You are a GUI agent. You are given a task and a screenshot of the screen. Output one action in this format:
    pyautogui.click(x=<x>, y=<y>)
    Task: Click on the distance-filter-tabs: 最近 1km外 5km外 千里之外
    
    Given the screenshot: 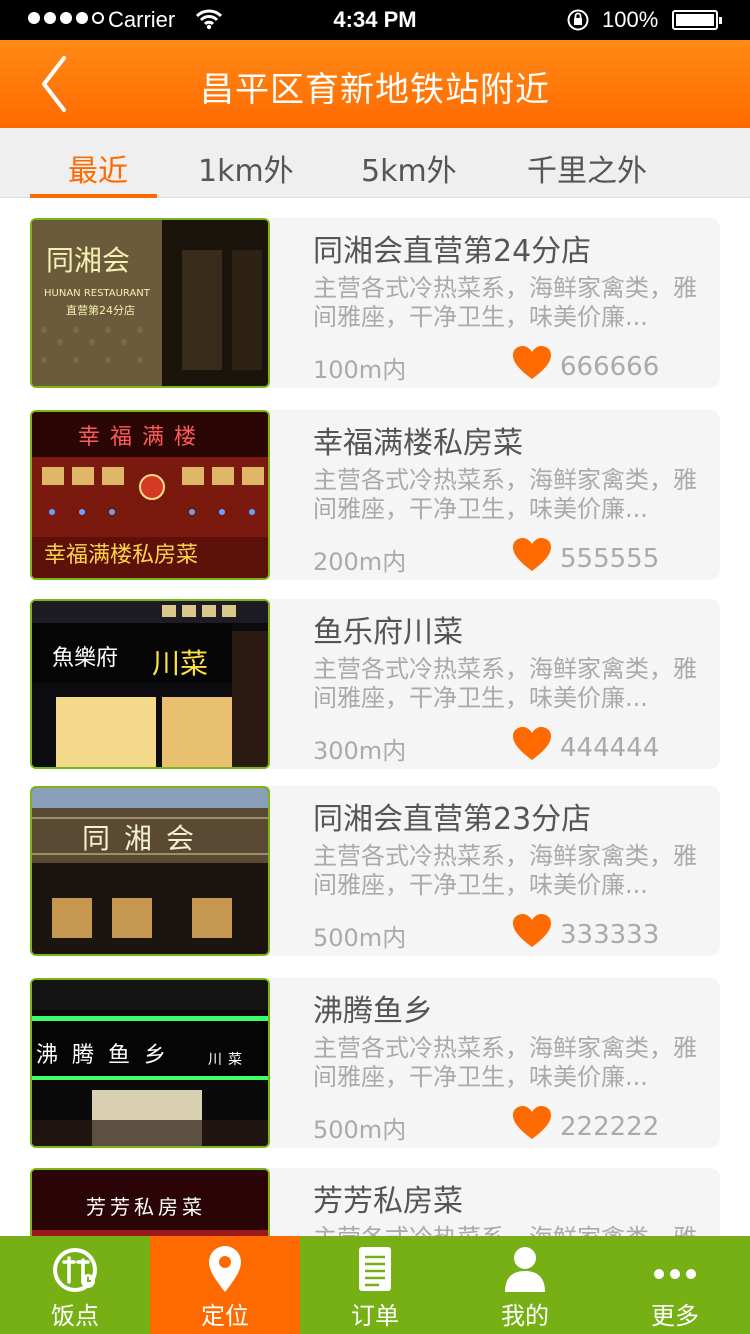 What is the action you would take?
    pyautogui.click(x=375, y=163)
    